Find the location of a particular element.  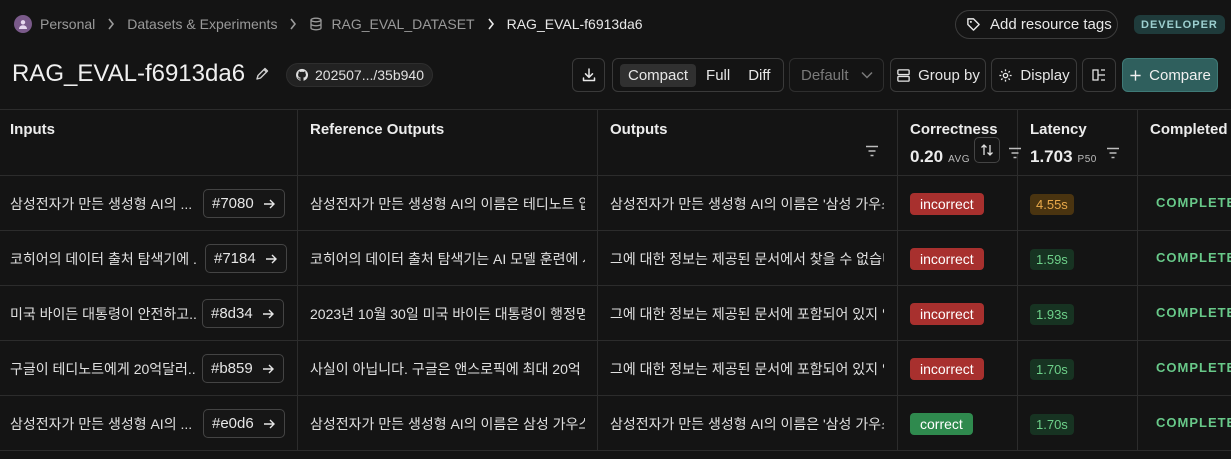

display-button: Display is located at coordinates (1034, 75).